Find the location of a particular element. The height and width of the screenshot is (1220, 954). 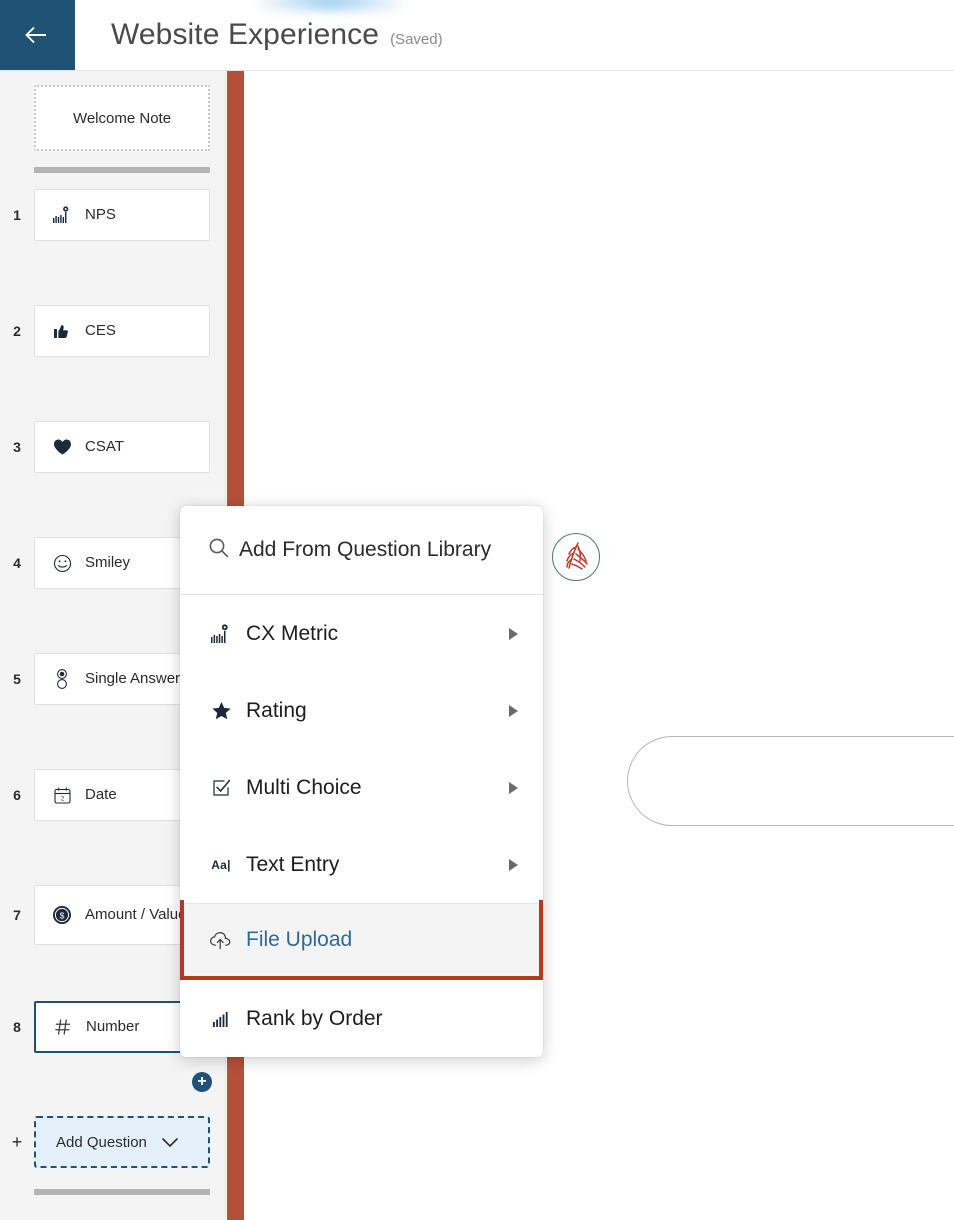

menu-item-rank-by-order: Rank by Order is located at coordinates (361, 1018).